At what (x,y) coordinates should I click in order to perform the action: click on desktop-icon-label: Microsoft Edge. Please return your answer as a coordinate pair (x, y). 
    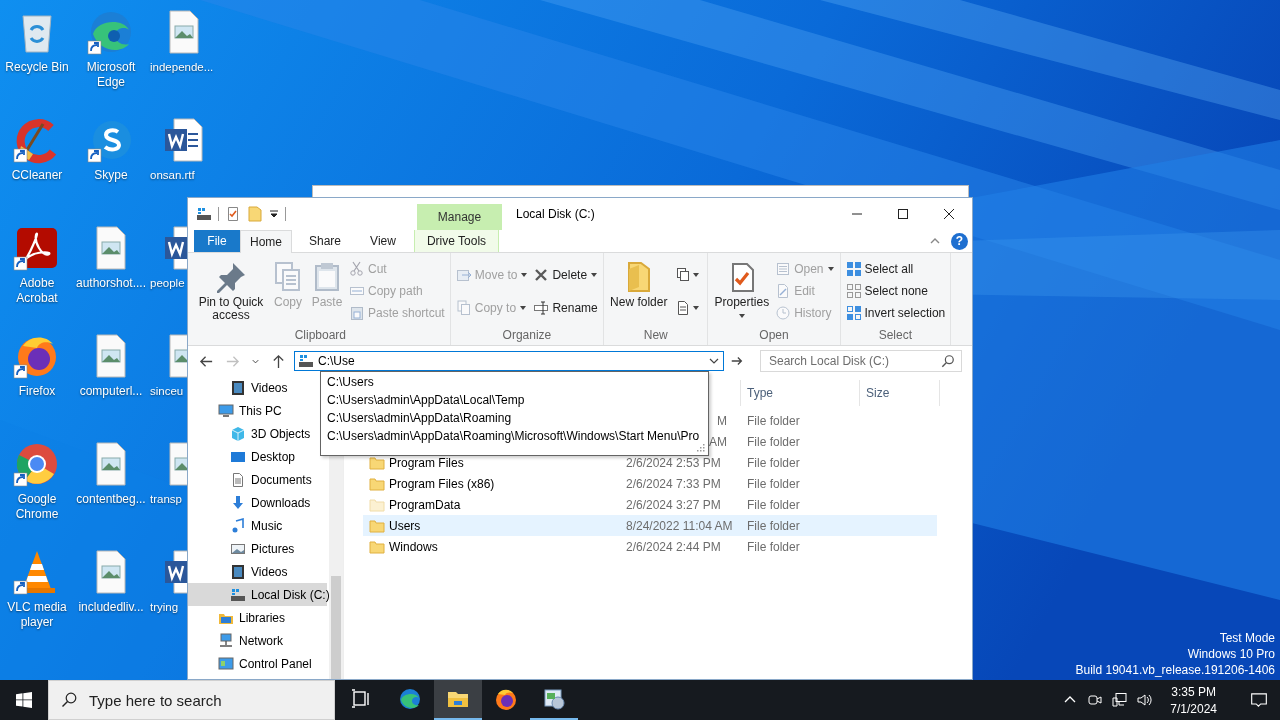
    Looking at the image, I should click on (111, 75).